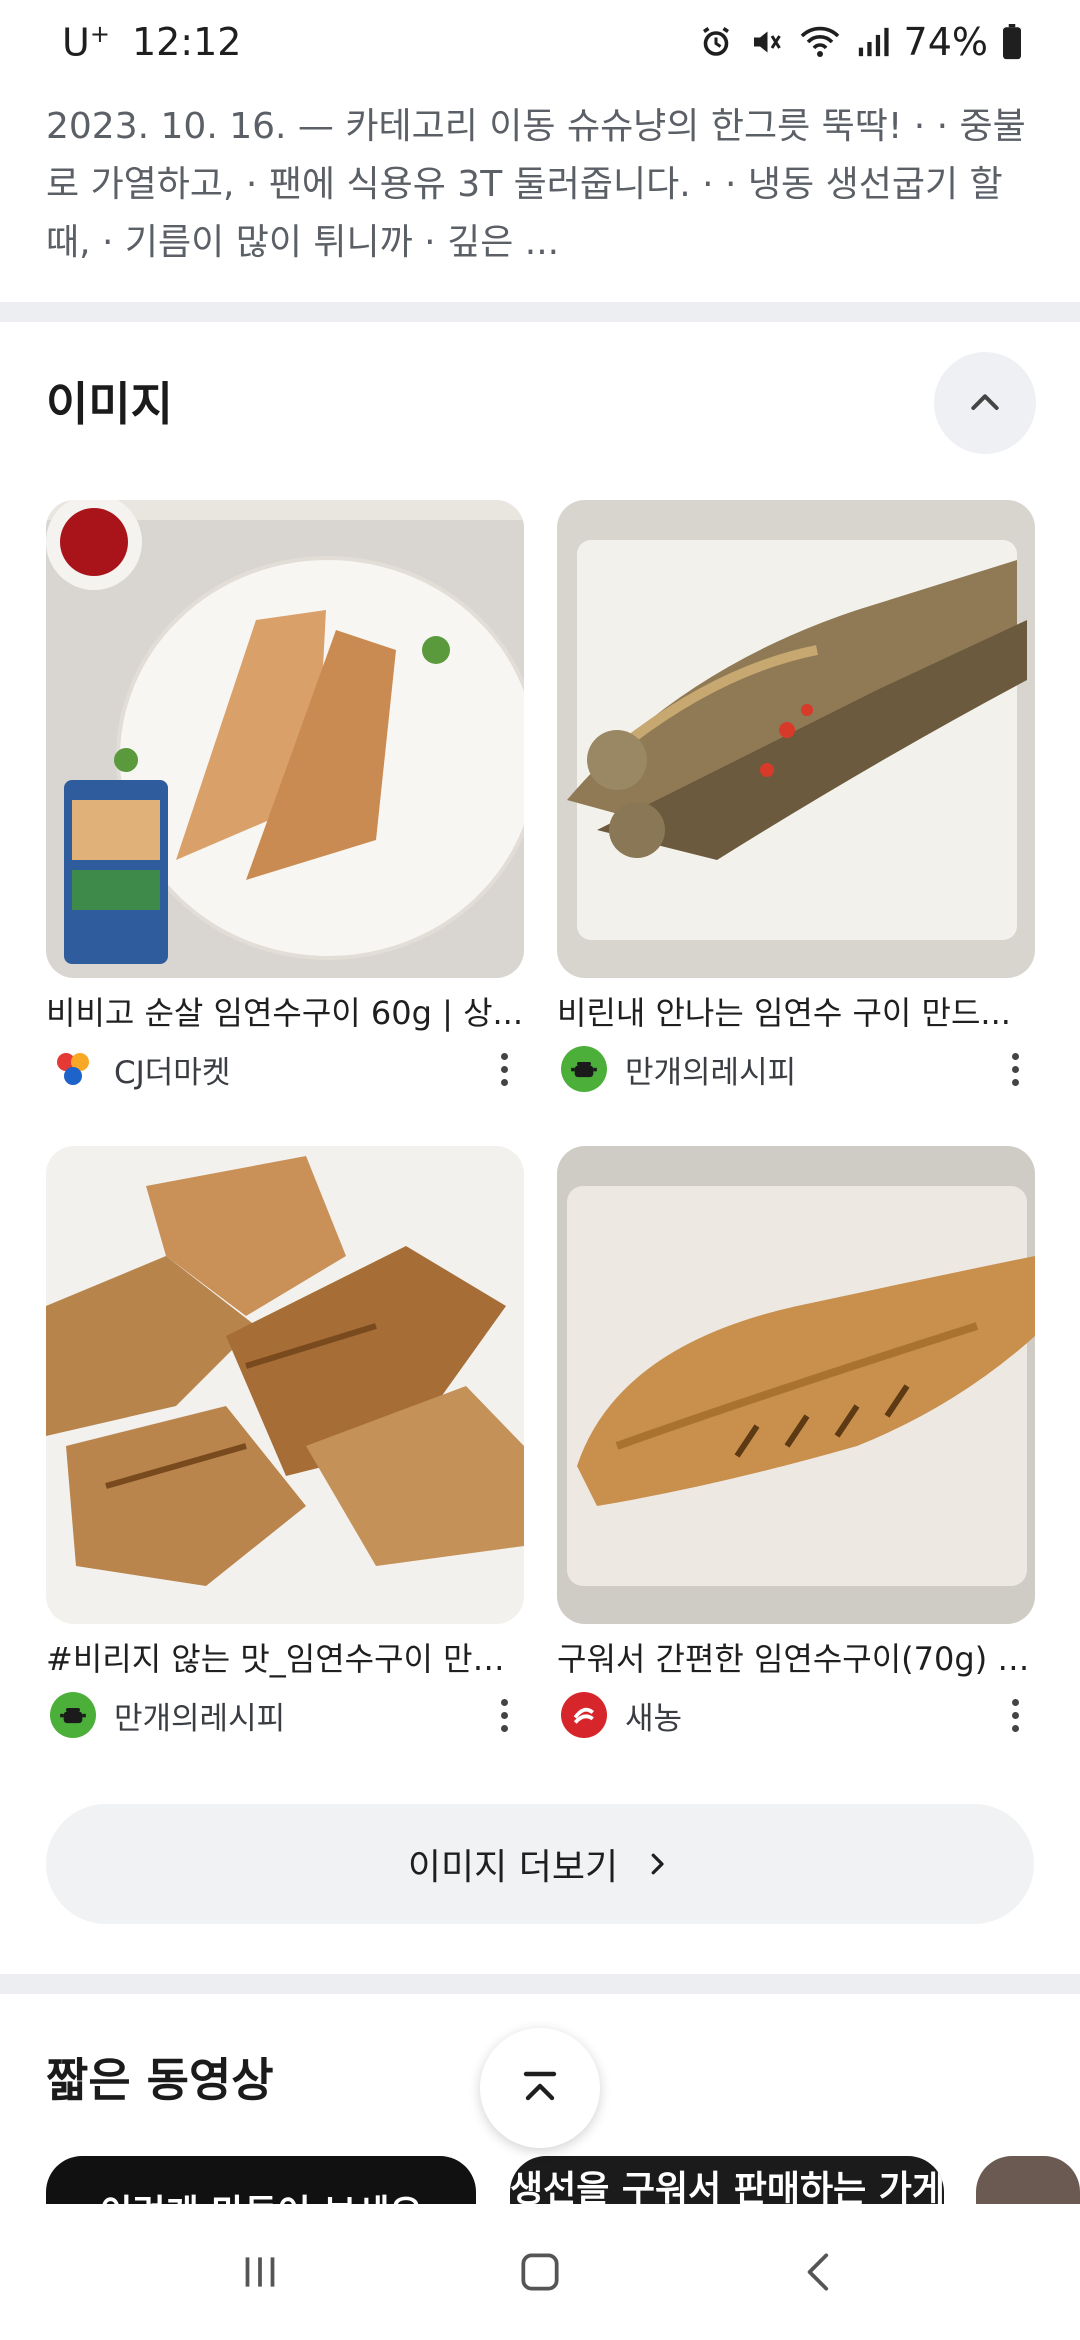 This screenshot has width=1080, height=2340. What do you see at coordinates (766, 42) in the screenshot?
I see `mute-icon` at bounding box center [766, 42].